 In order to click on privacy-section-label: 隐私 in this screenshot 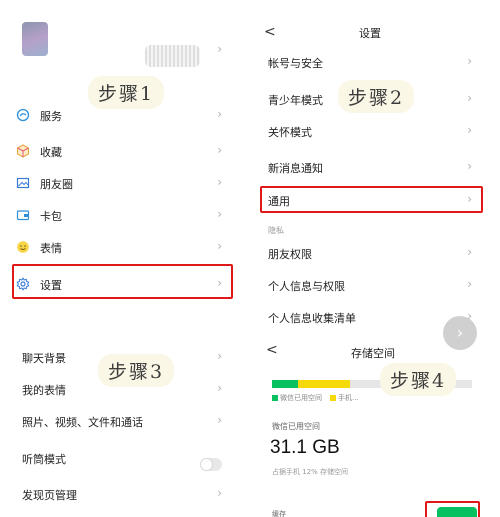, I will do `click(276, 230)`.